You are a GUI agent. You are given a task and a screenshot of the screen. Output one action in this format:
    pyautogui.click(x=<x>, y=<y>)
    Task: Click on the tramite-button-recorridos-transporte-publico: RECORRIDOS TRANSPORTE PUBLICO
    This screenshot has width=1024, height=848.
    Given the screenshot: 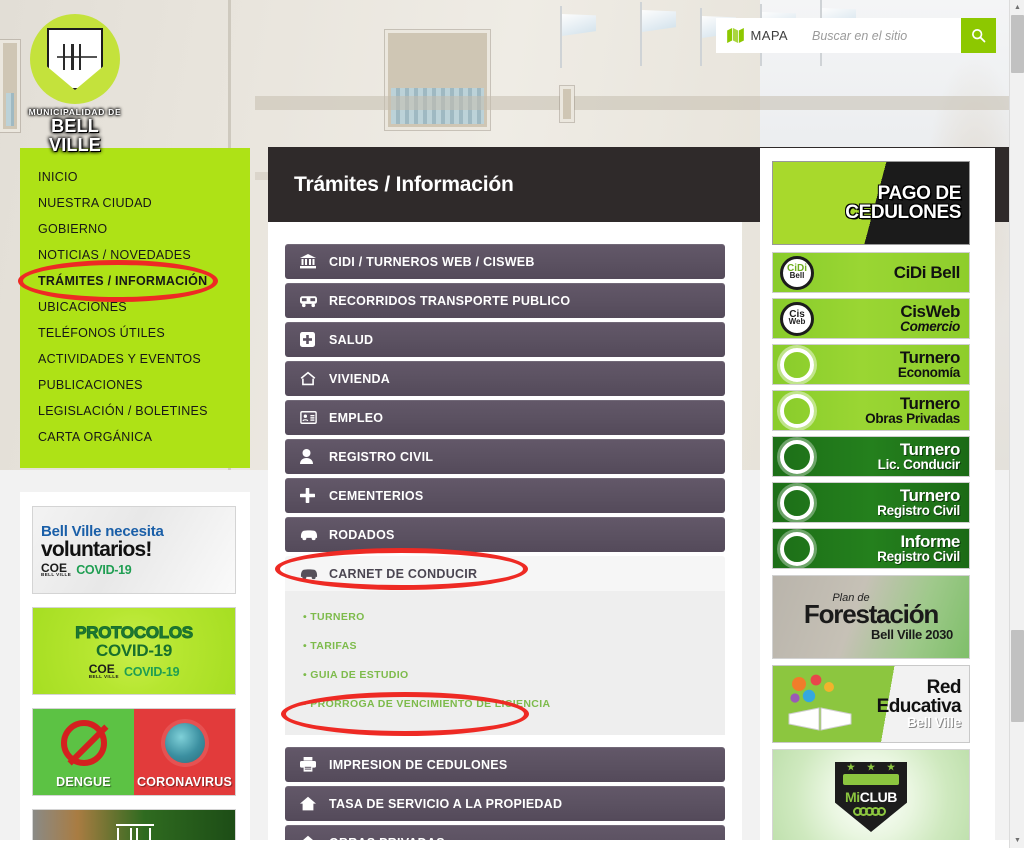 What is the action you would take?
    pyautogui.click(x=505, y=300)
    